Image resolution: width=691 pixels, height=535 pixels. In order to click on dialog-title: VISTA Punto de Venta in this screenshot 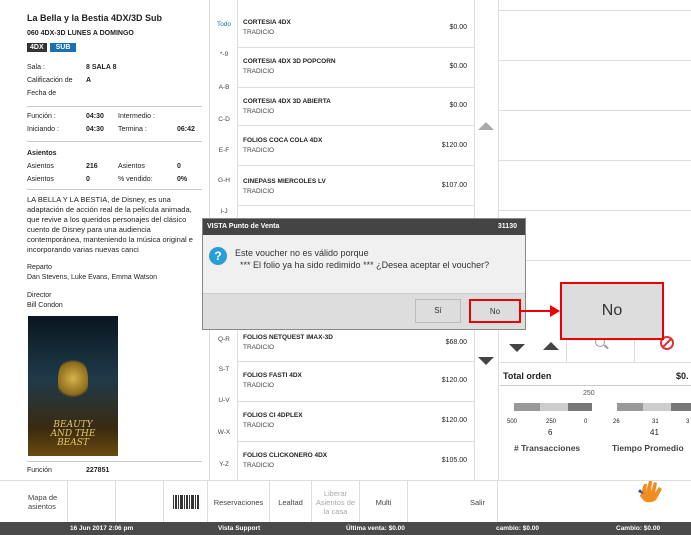, I will do `click(243, 226)`.